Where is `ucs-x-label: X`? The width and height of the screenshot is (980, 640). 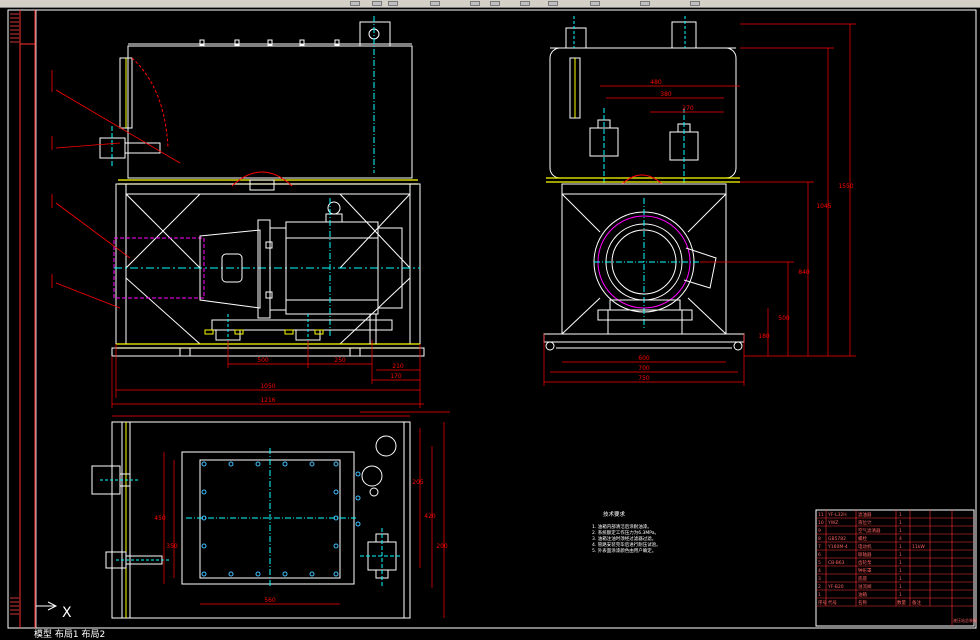
ucs-x-label: X is located at coordinates (67, 613).